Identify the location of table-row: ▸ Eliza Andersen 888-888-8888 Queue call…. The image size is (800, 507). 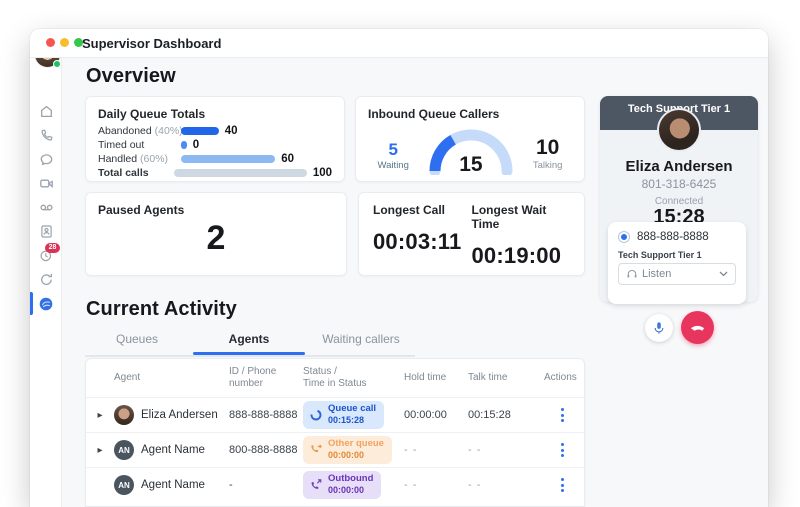
(335, 414).